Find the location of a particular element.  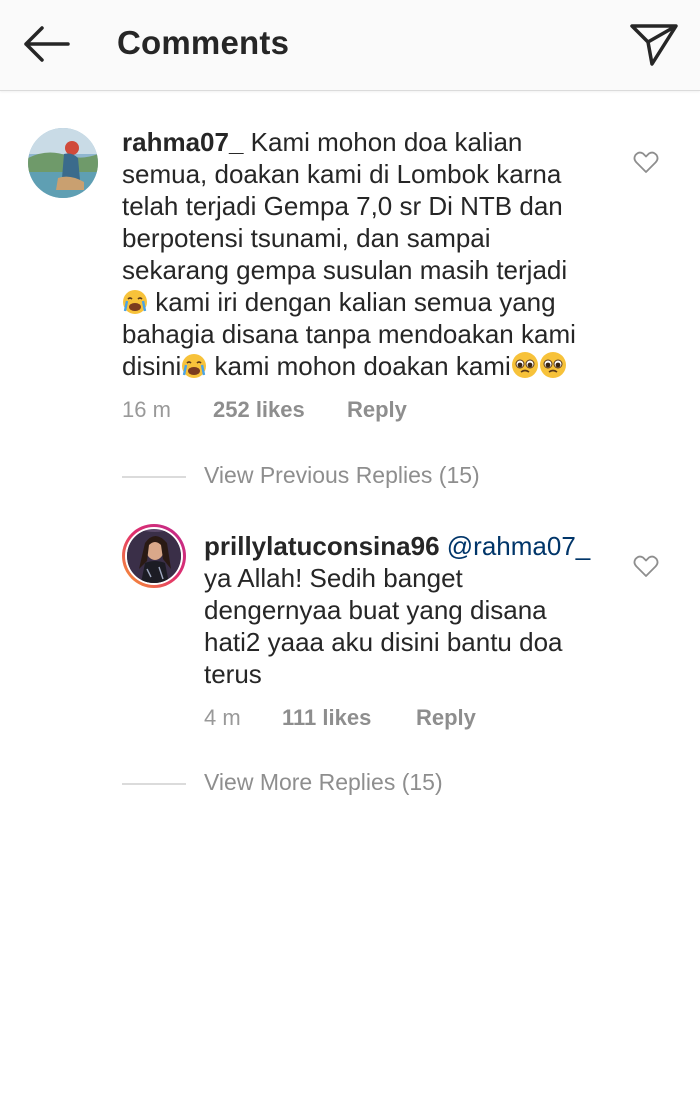

view-more-replies-label: View More Replies (15) is located at coordinates (323, 782).